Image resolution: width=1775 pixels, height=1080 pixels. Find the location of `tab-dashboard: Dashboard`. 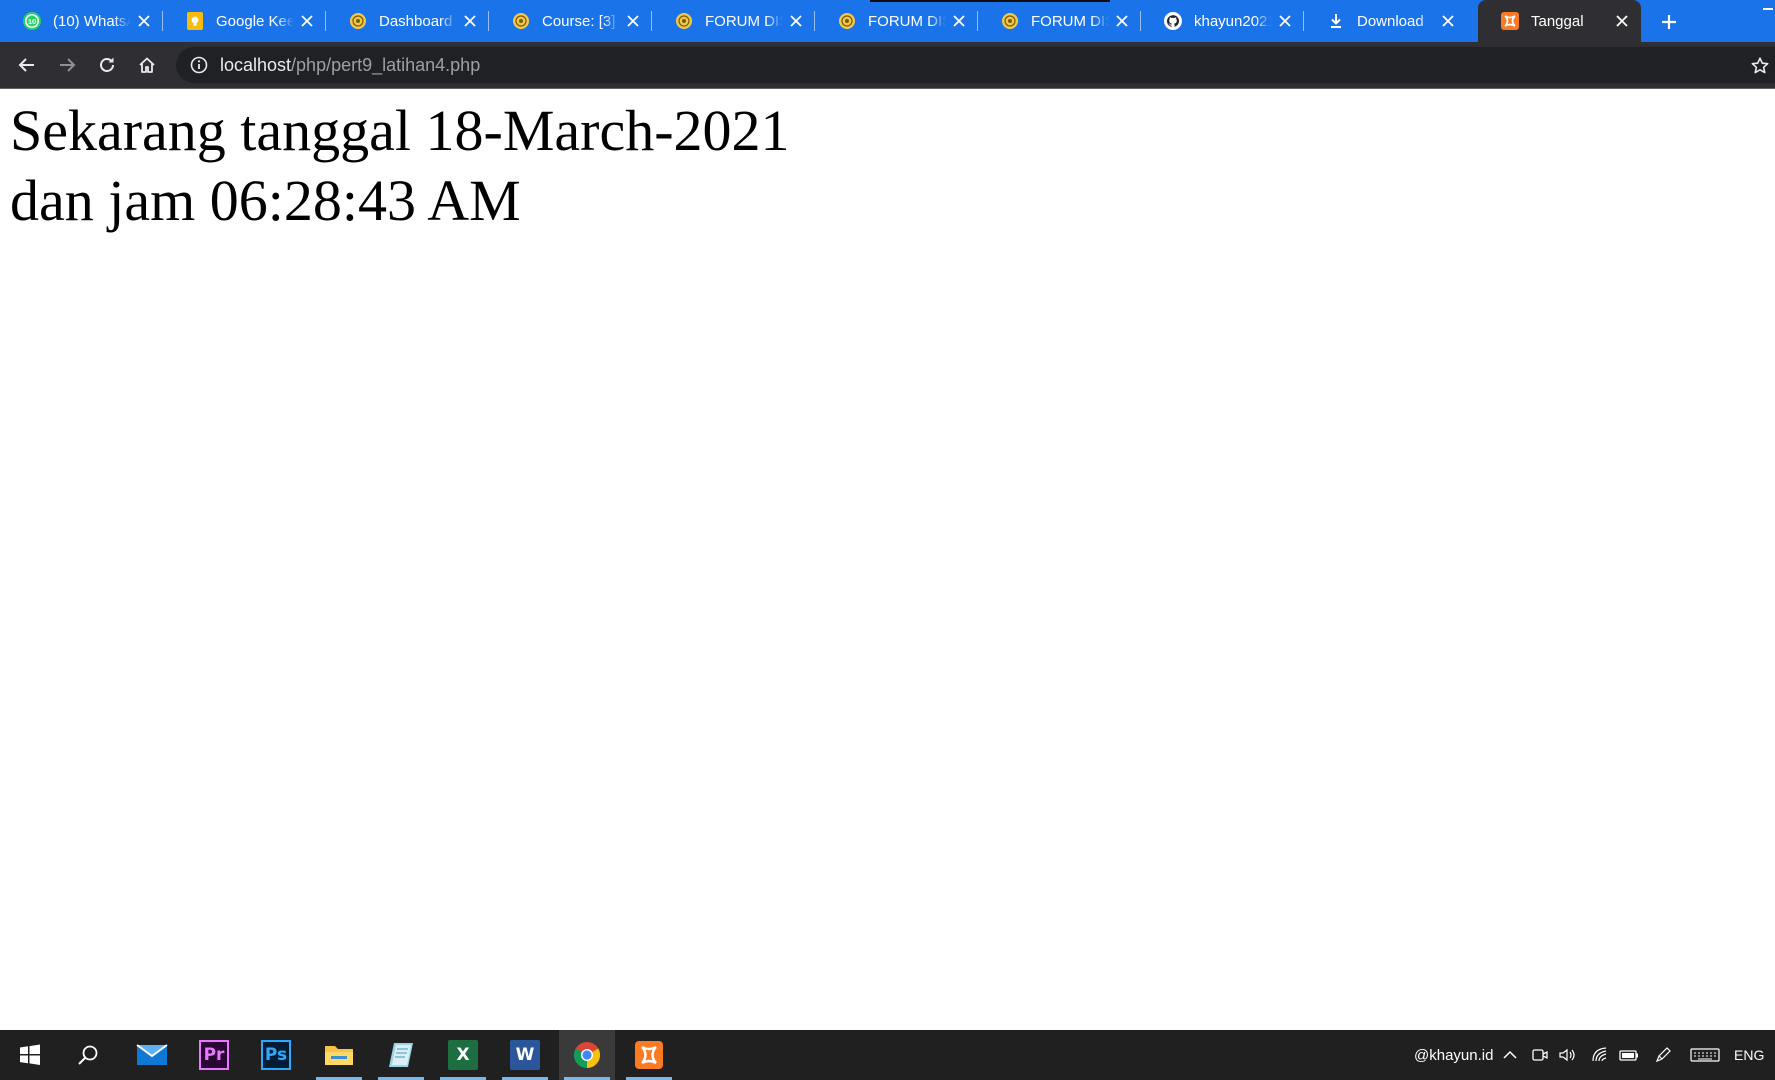

tab-dashboard: Dashboard is located at coordinates (407, 21).